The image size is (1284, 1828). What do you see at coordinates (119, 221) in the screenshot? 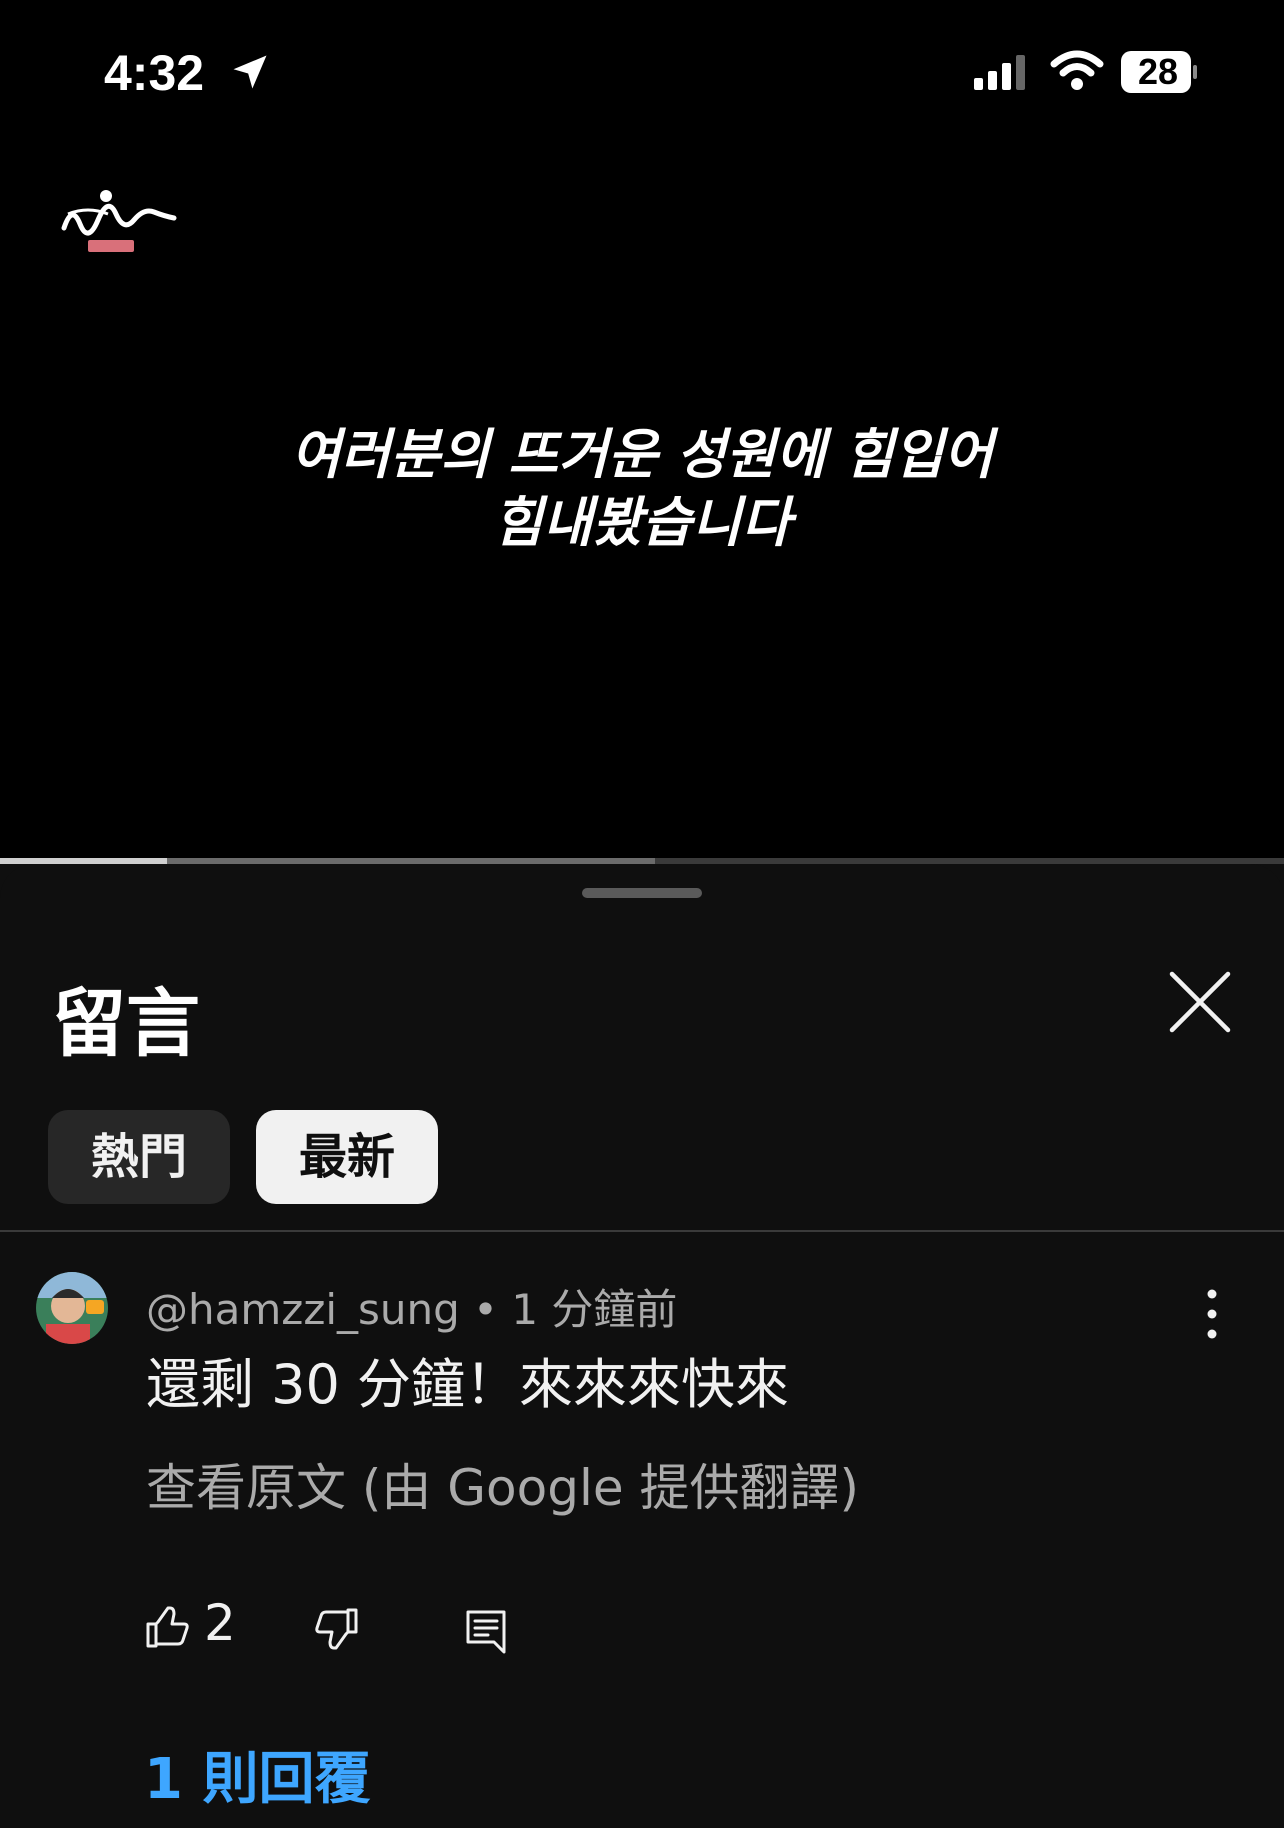
I see `channel-logo` at bounding box center [119, 221].